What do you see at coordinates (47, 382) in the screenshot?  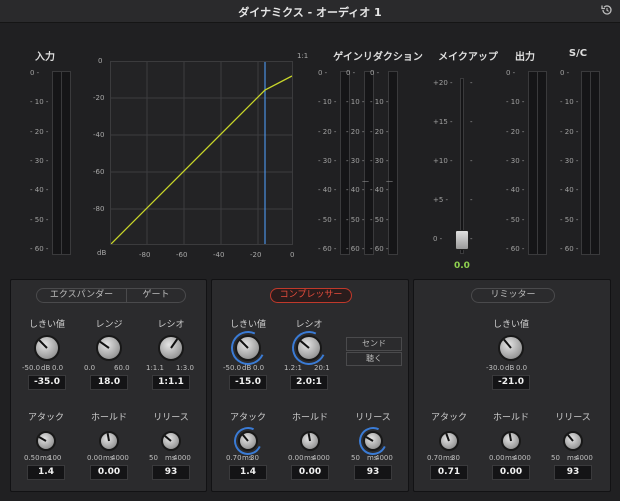 I see `expander-threshold-value: -35.0` at bounding box center [47, 382].